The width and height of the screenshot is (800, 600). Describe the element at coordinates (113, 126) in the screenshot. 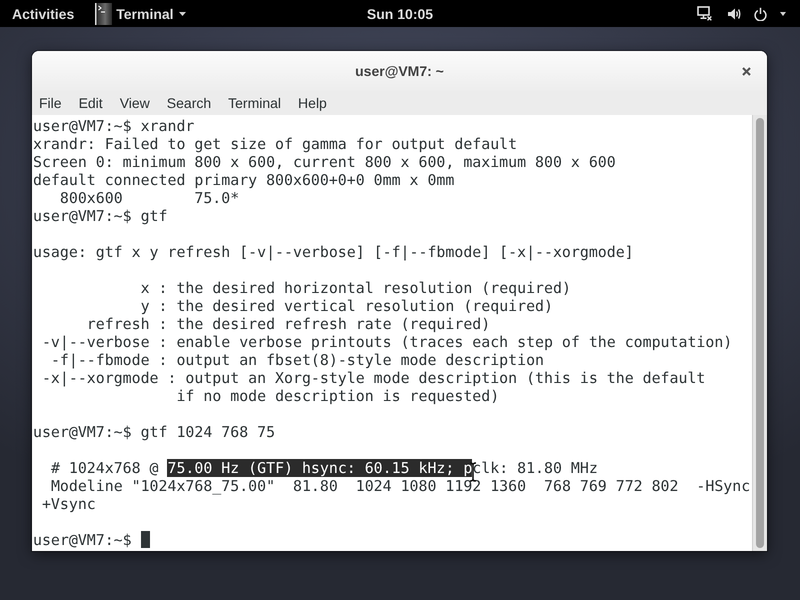

I see `terminal-line: user@VM7:~$ xrandr` at that location.